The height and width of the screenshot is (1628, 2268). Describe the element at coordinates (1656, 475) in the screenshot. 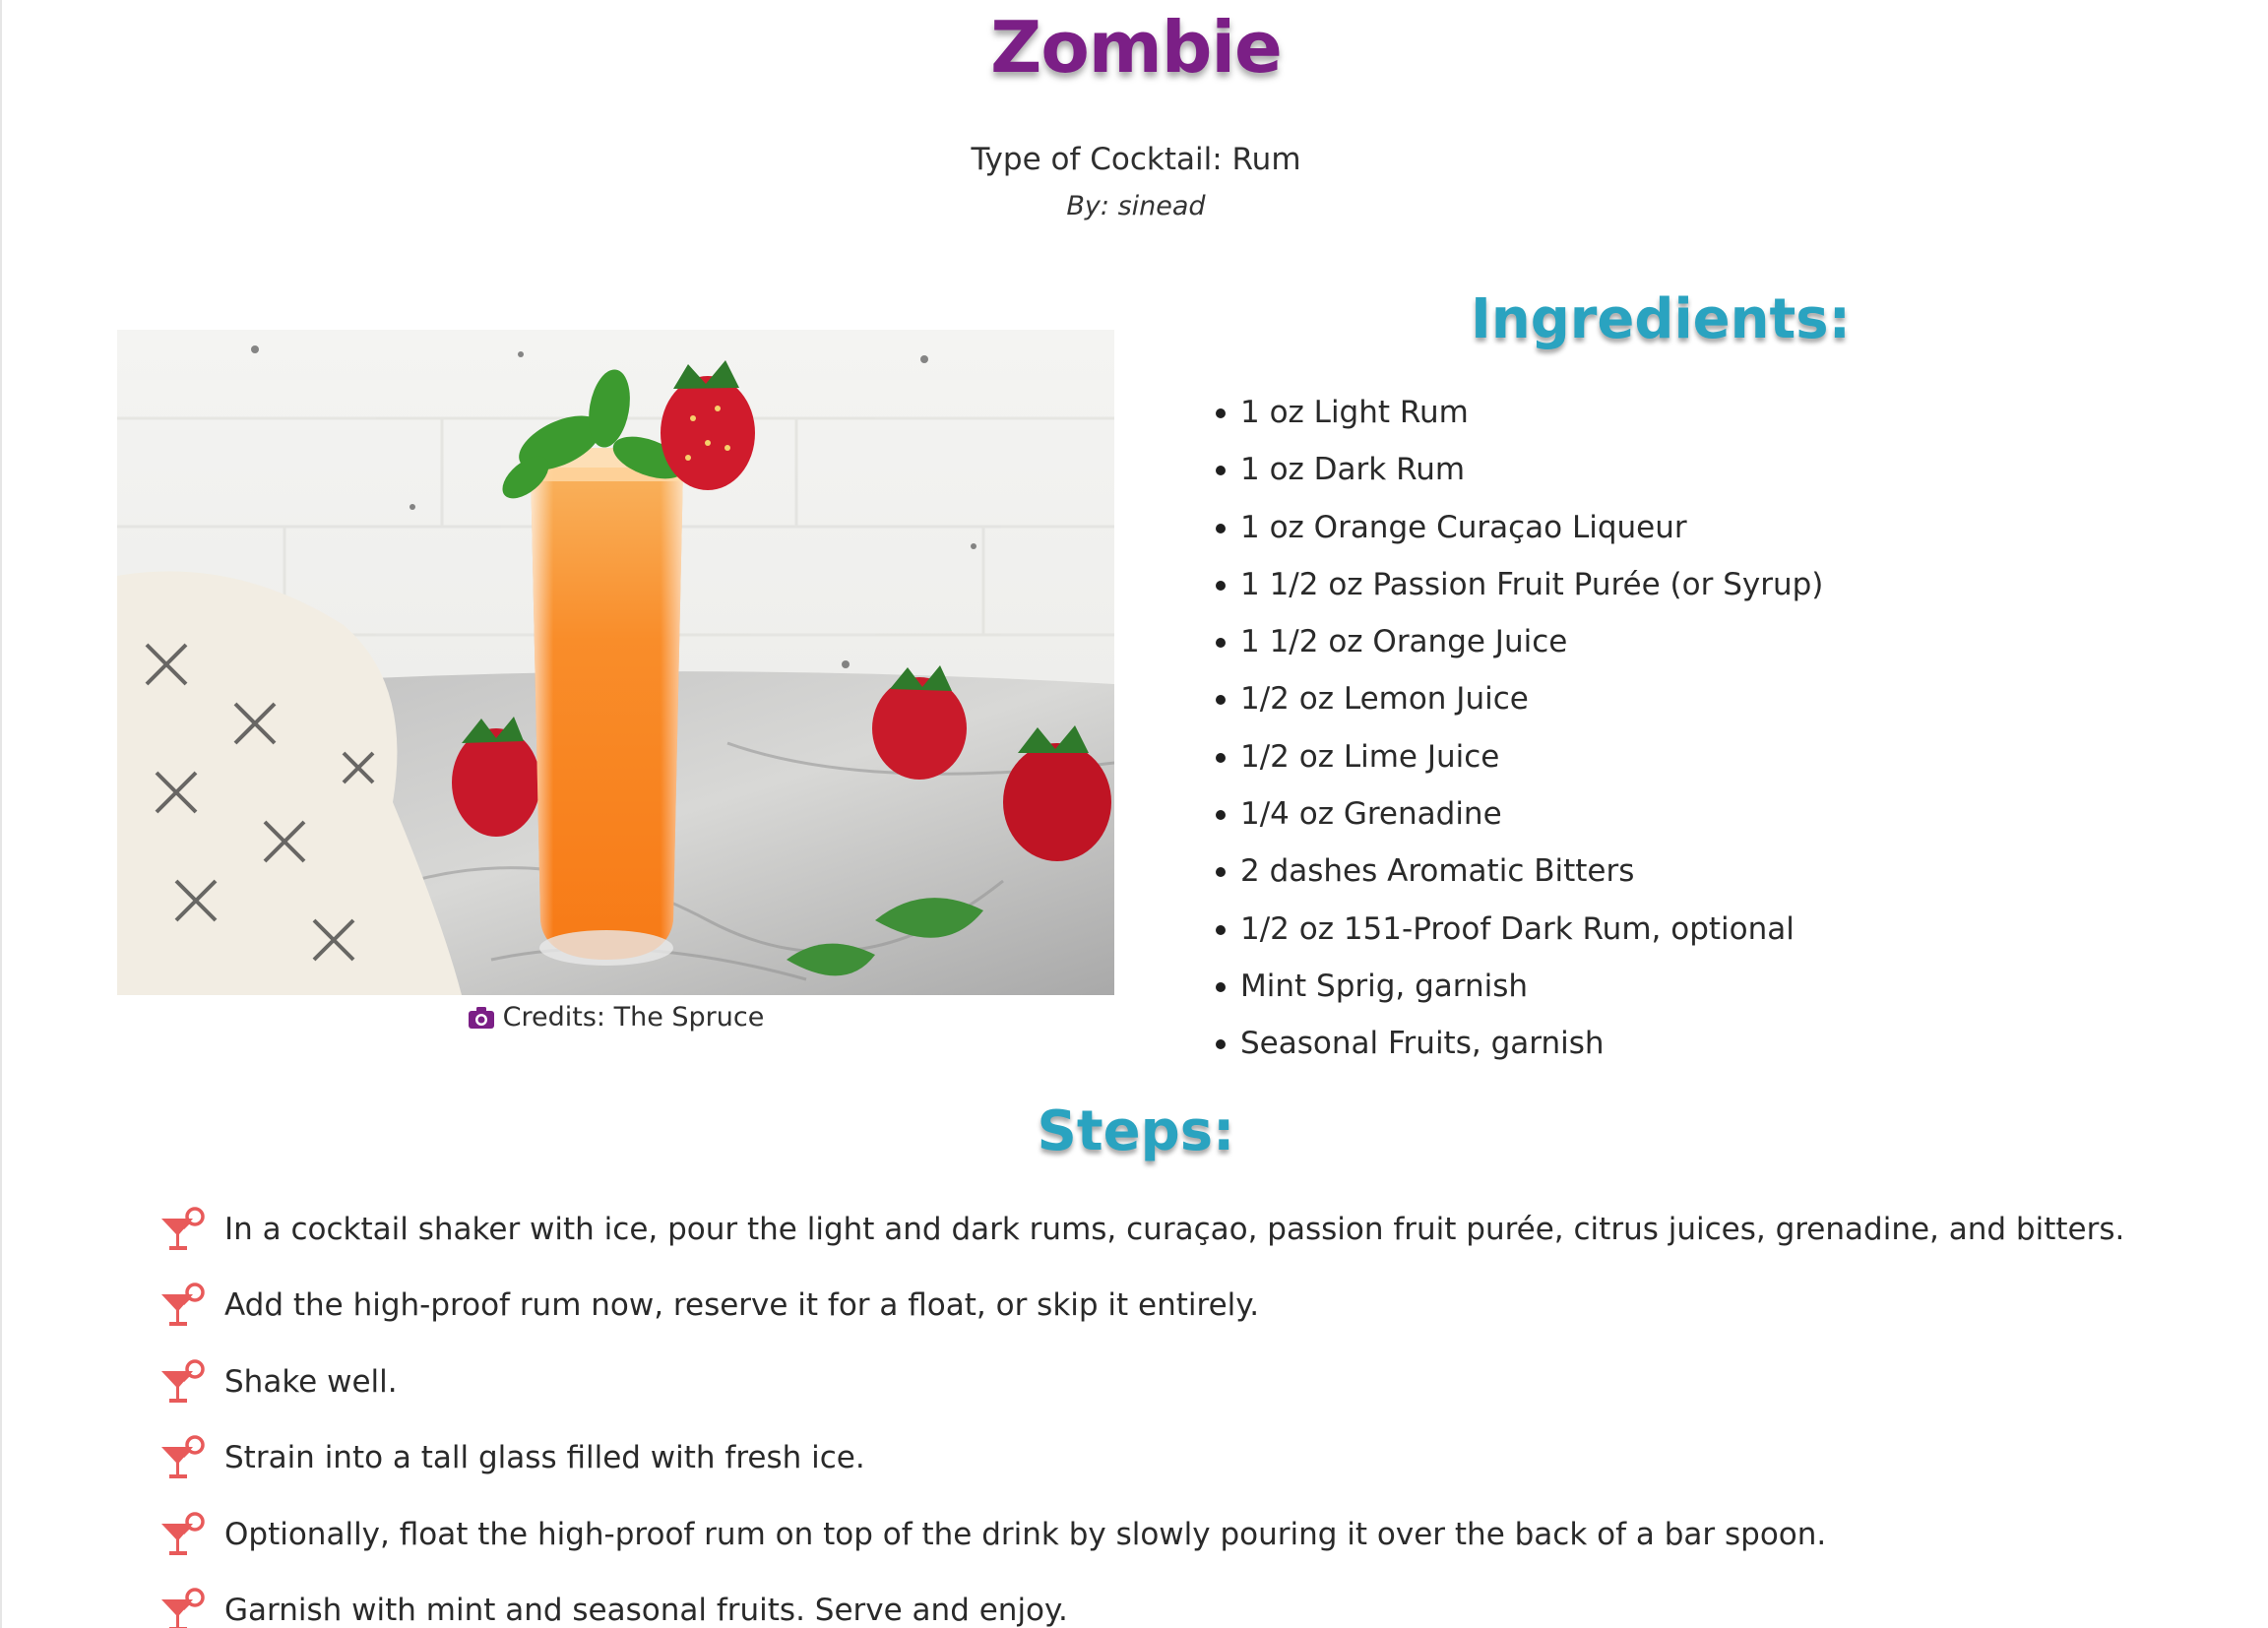

I see `ingredient-item: 1 oz Dark Rum` at that location.